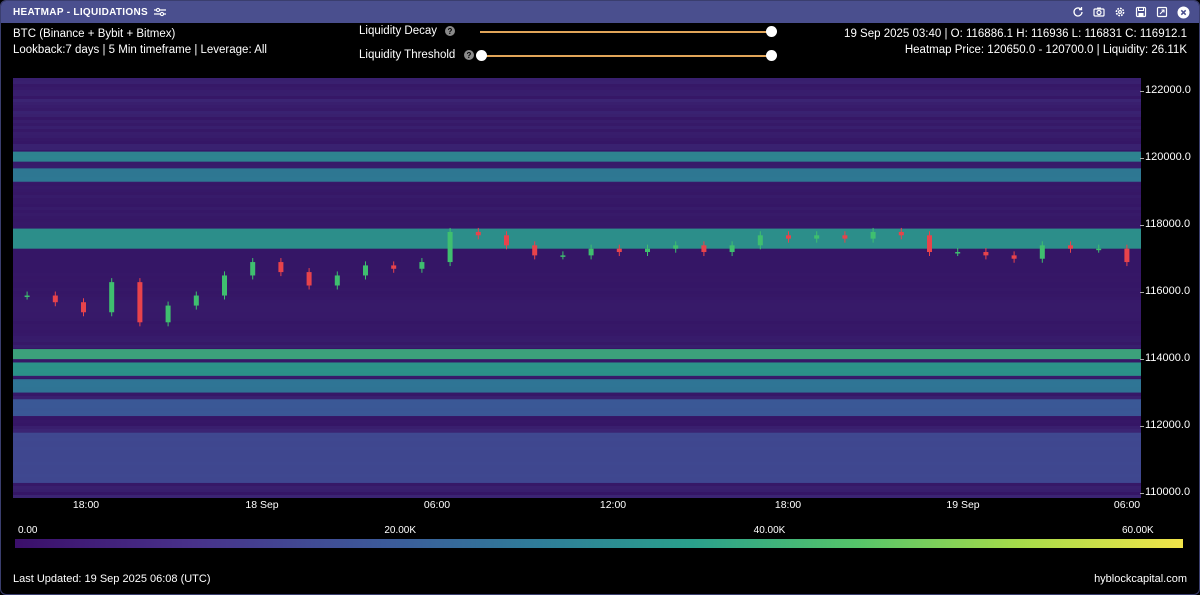  I want to click on liquidity-decay-label: Liquidity Decay, so click(398, 31).